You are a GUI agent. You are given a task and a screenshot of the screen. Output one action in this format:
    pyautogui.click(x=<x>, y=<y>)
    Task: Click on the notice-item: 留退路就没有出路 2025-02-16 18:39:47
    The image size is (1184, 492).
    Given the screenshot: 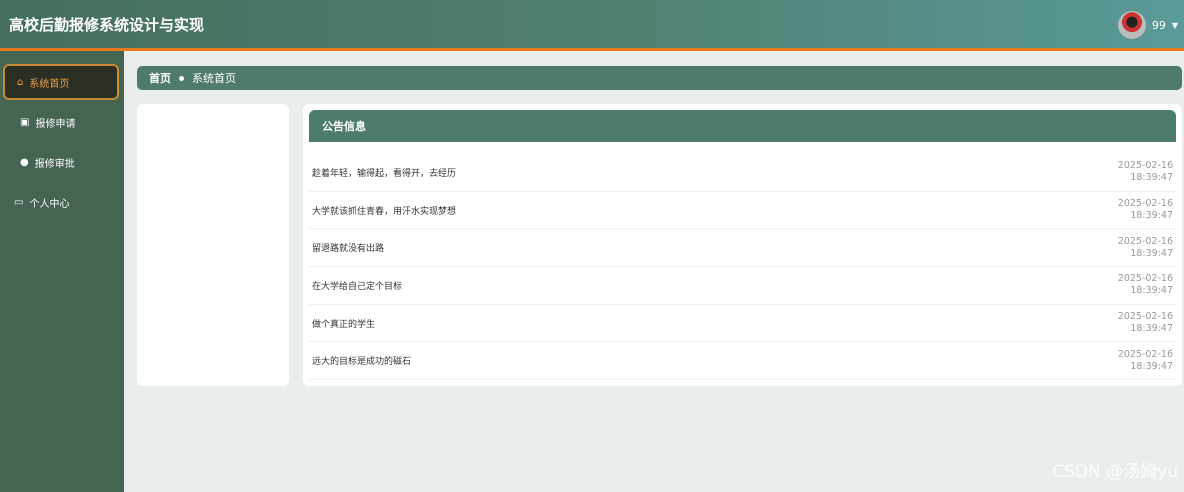 What is the action you would take?
    pyautogui.click(x=742, y=248)
    